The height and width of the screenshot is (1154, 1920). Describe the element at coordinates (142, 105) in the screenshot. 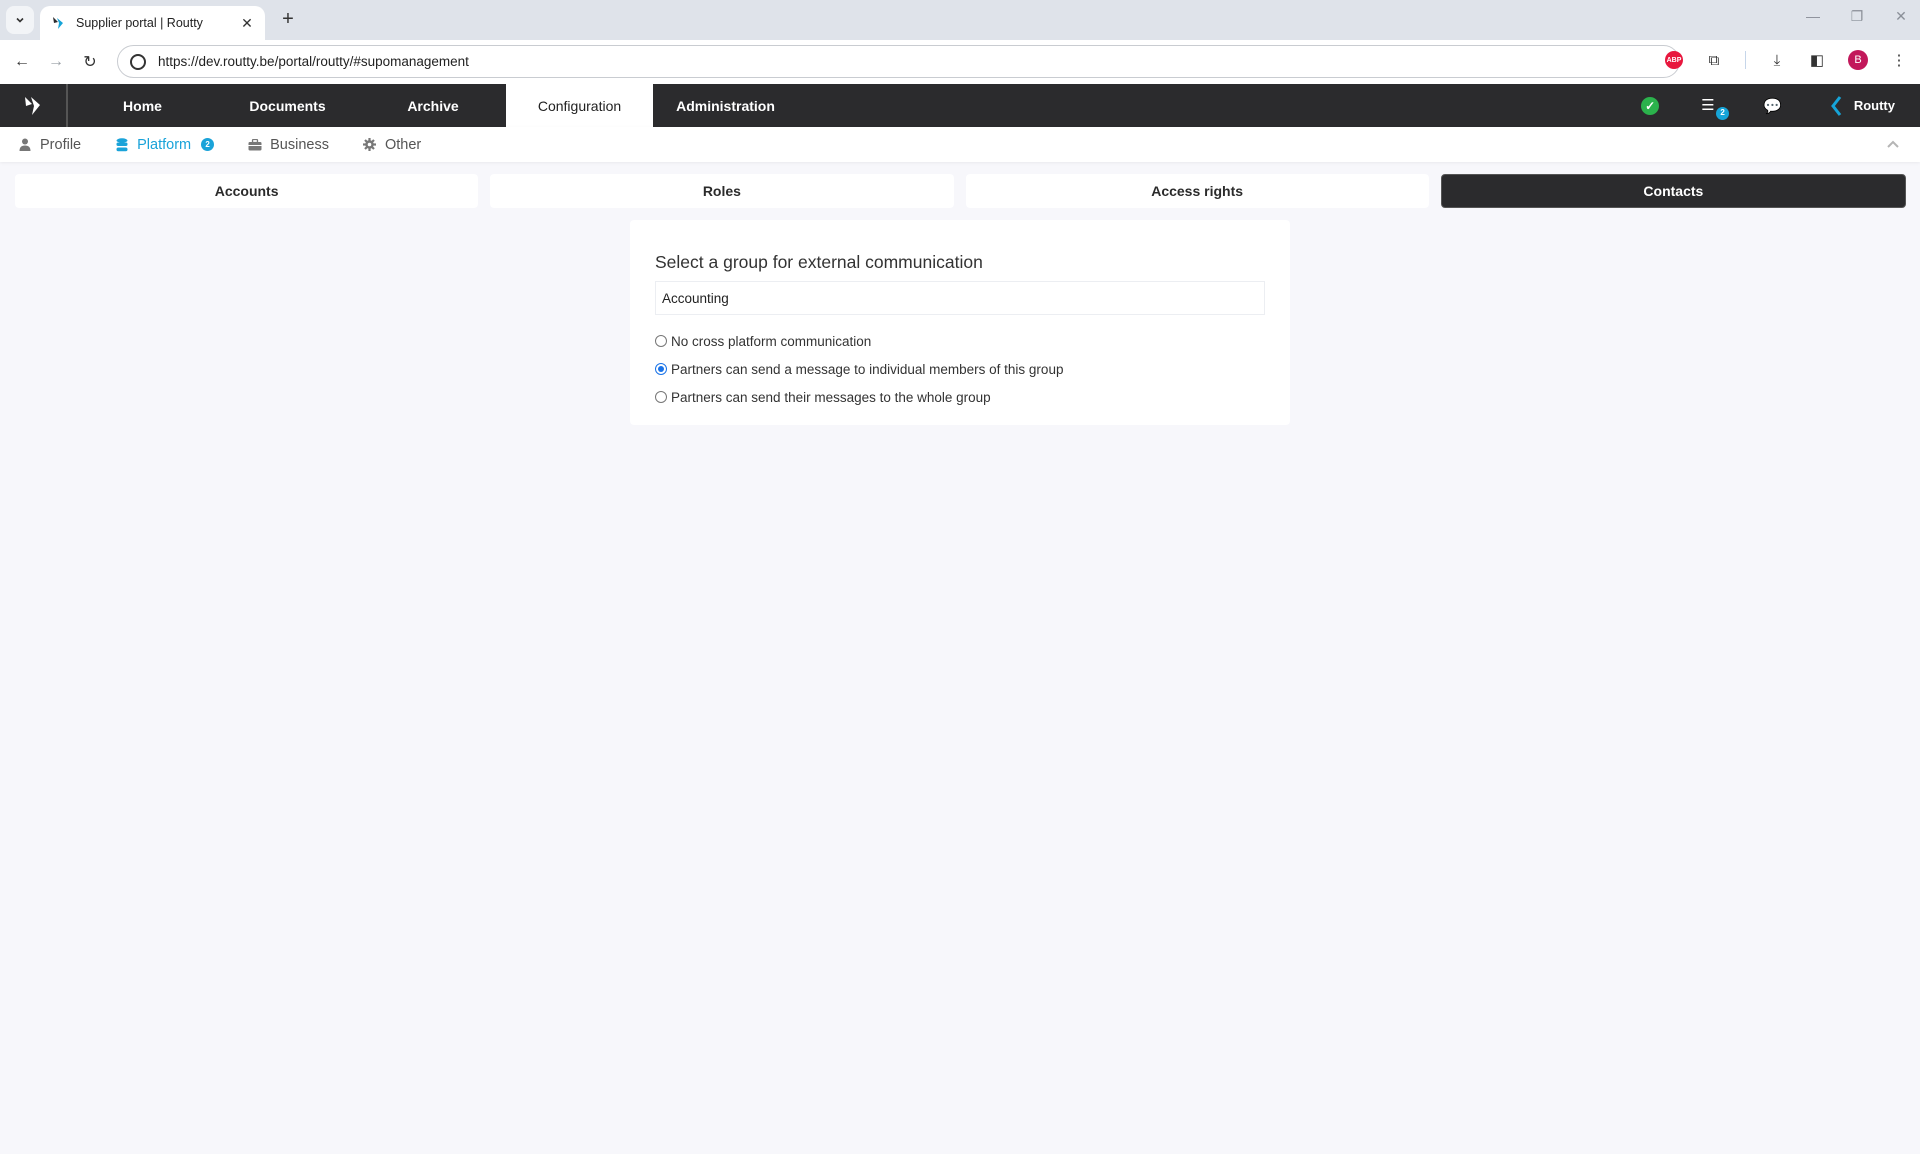

I see `nav-home: Home` at that location.